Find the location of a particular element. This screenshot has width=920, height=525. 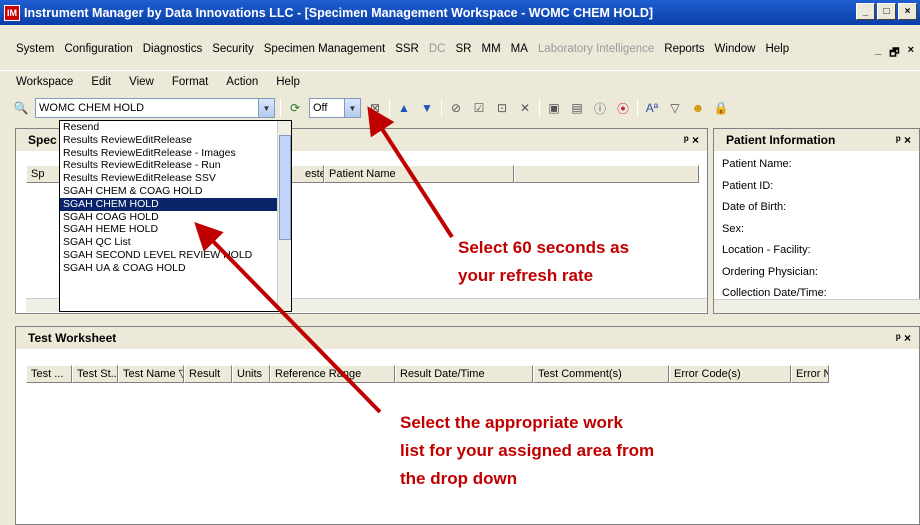

worklist-callout-arrow is located at coordinates (288, 317).